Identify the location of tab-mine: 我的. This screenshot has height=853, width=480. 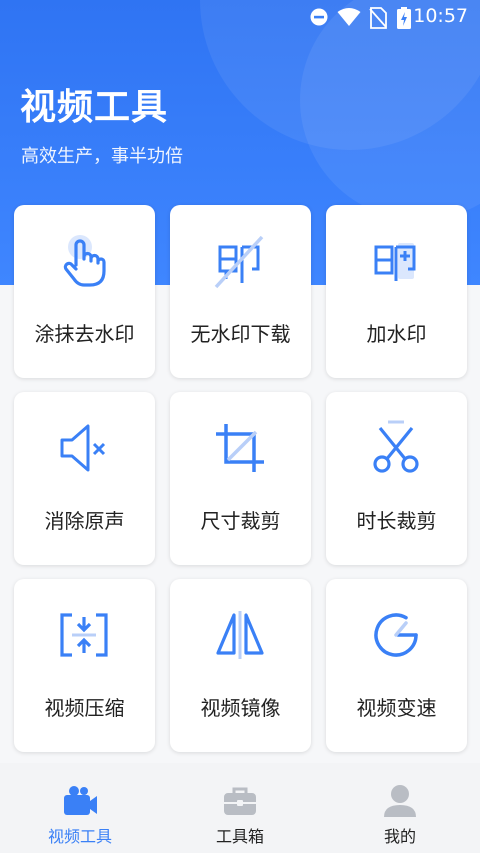
(400, 808).